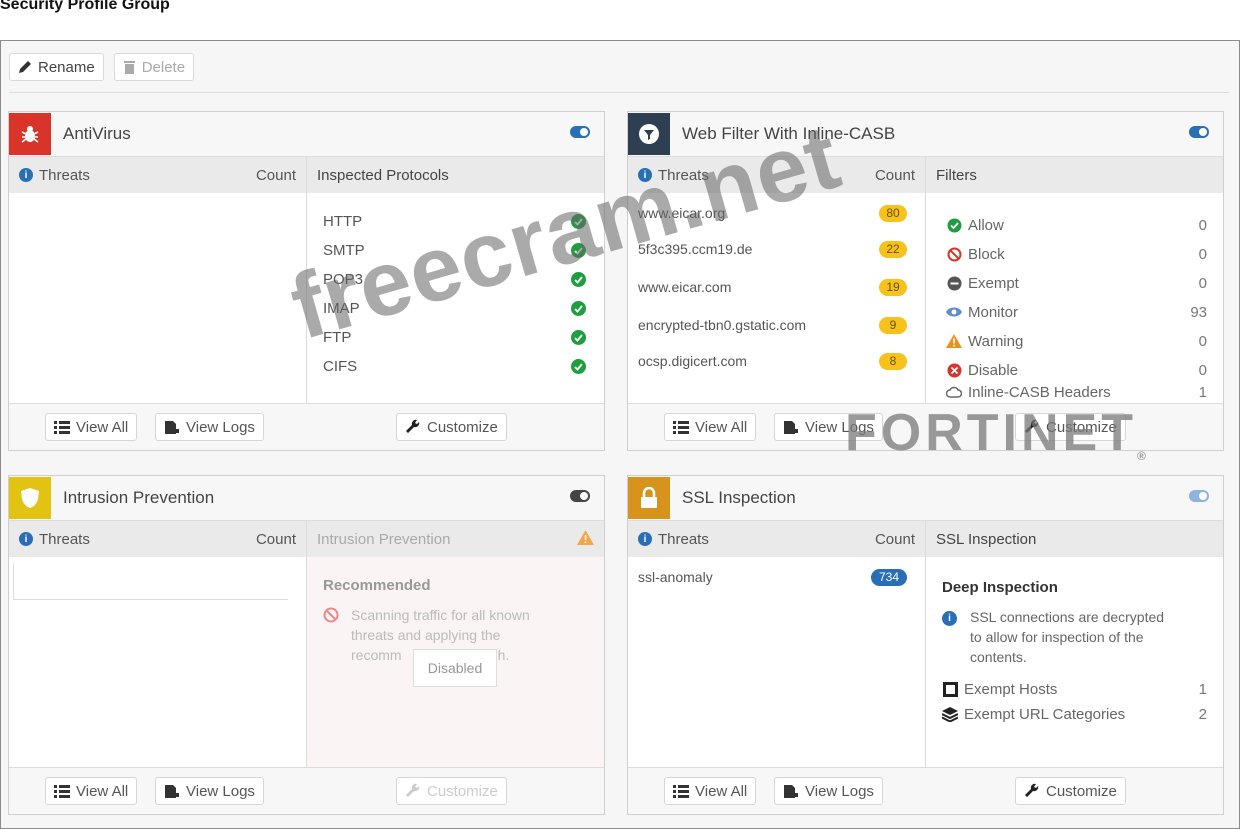 The height and width of the screenshot is (829, 1246). What do you see at coordinates (1000, 587) in the screenshot?
I see `deep-inspection-title: Deep Inspection` at bounding box center [1000, 587].